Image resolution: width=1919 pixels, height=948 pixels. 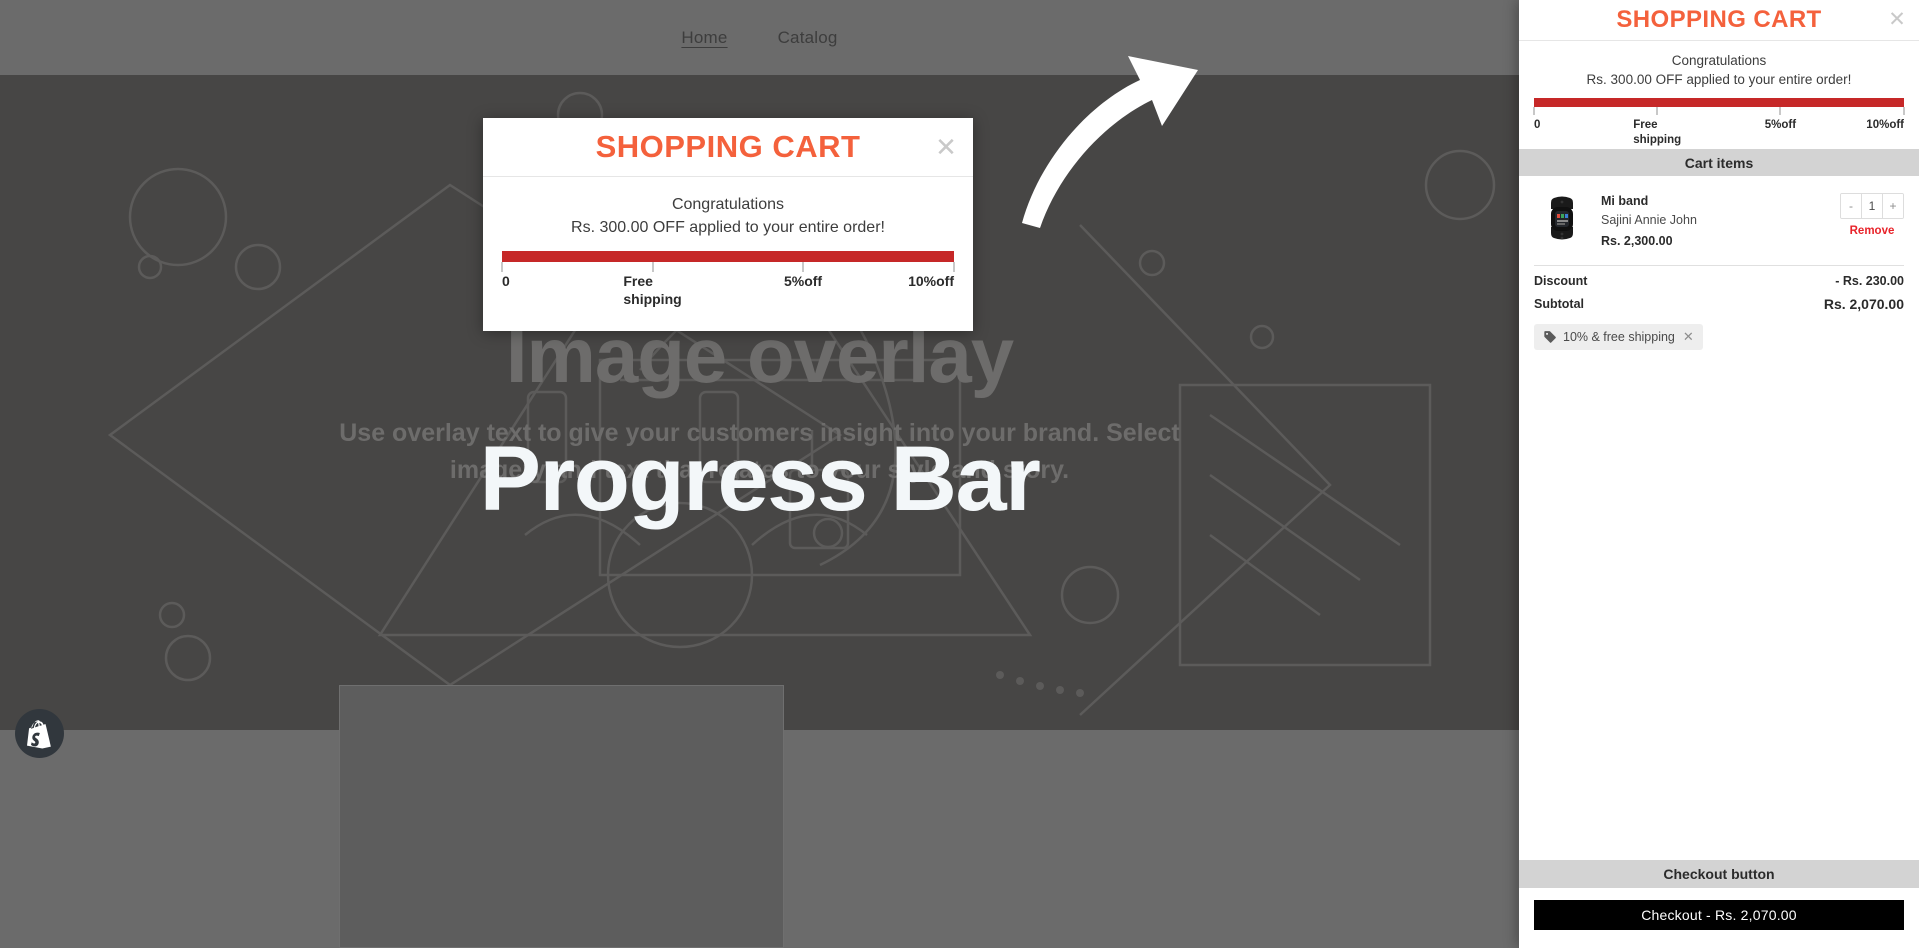 I want to click on modal-header: SHOPPING CART ✕, so click(x=728, y=147).